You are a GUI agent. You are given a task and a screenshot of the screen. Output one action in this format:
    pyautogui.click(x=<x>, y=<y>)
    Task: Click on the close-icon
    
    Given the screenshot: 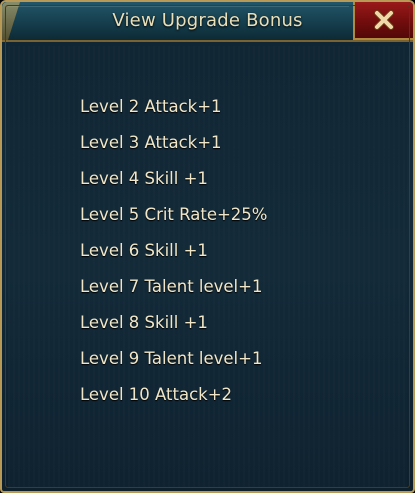 What is the action you would take?
    pyautogui.click(x=384, y=20)
    